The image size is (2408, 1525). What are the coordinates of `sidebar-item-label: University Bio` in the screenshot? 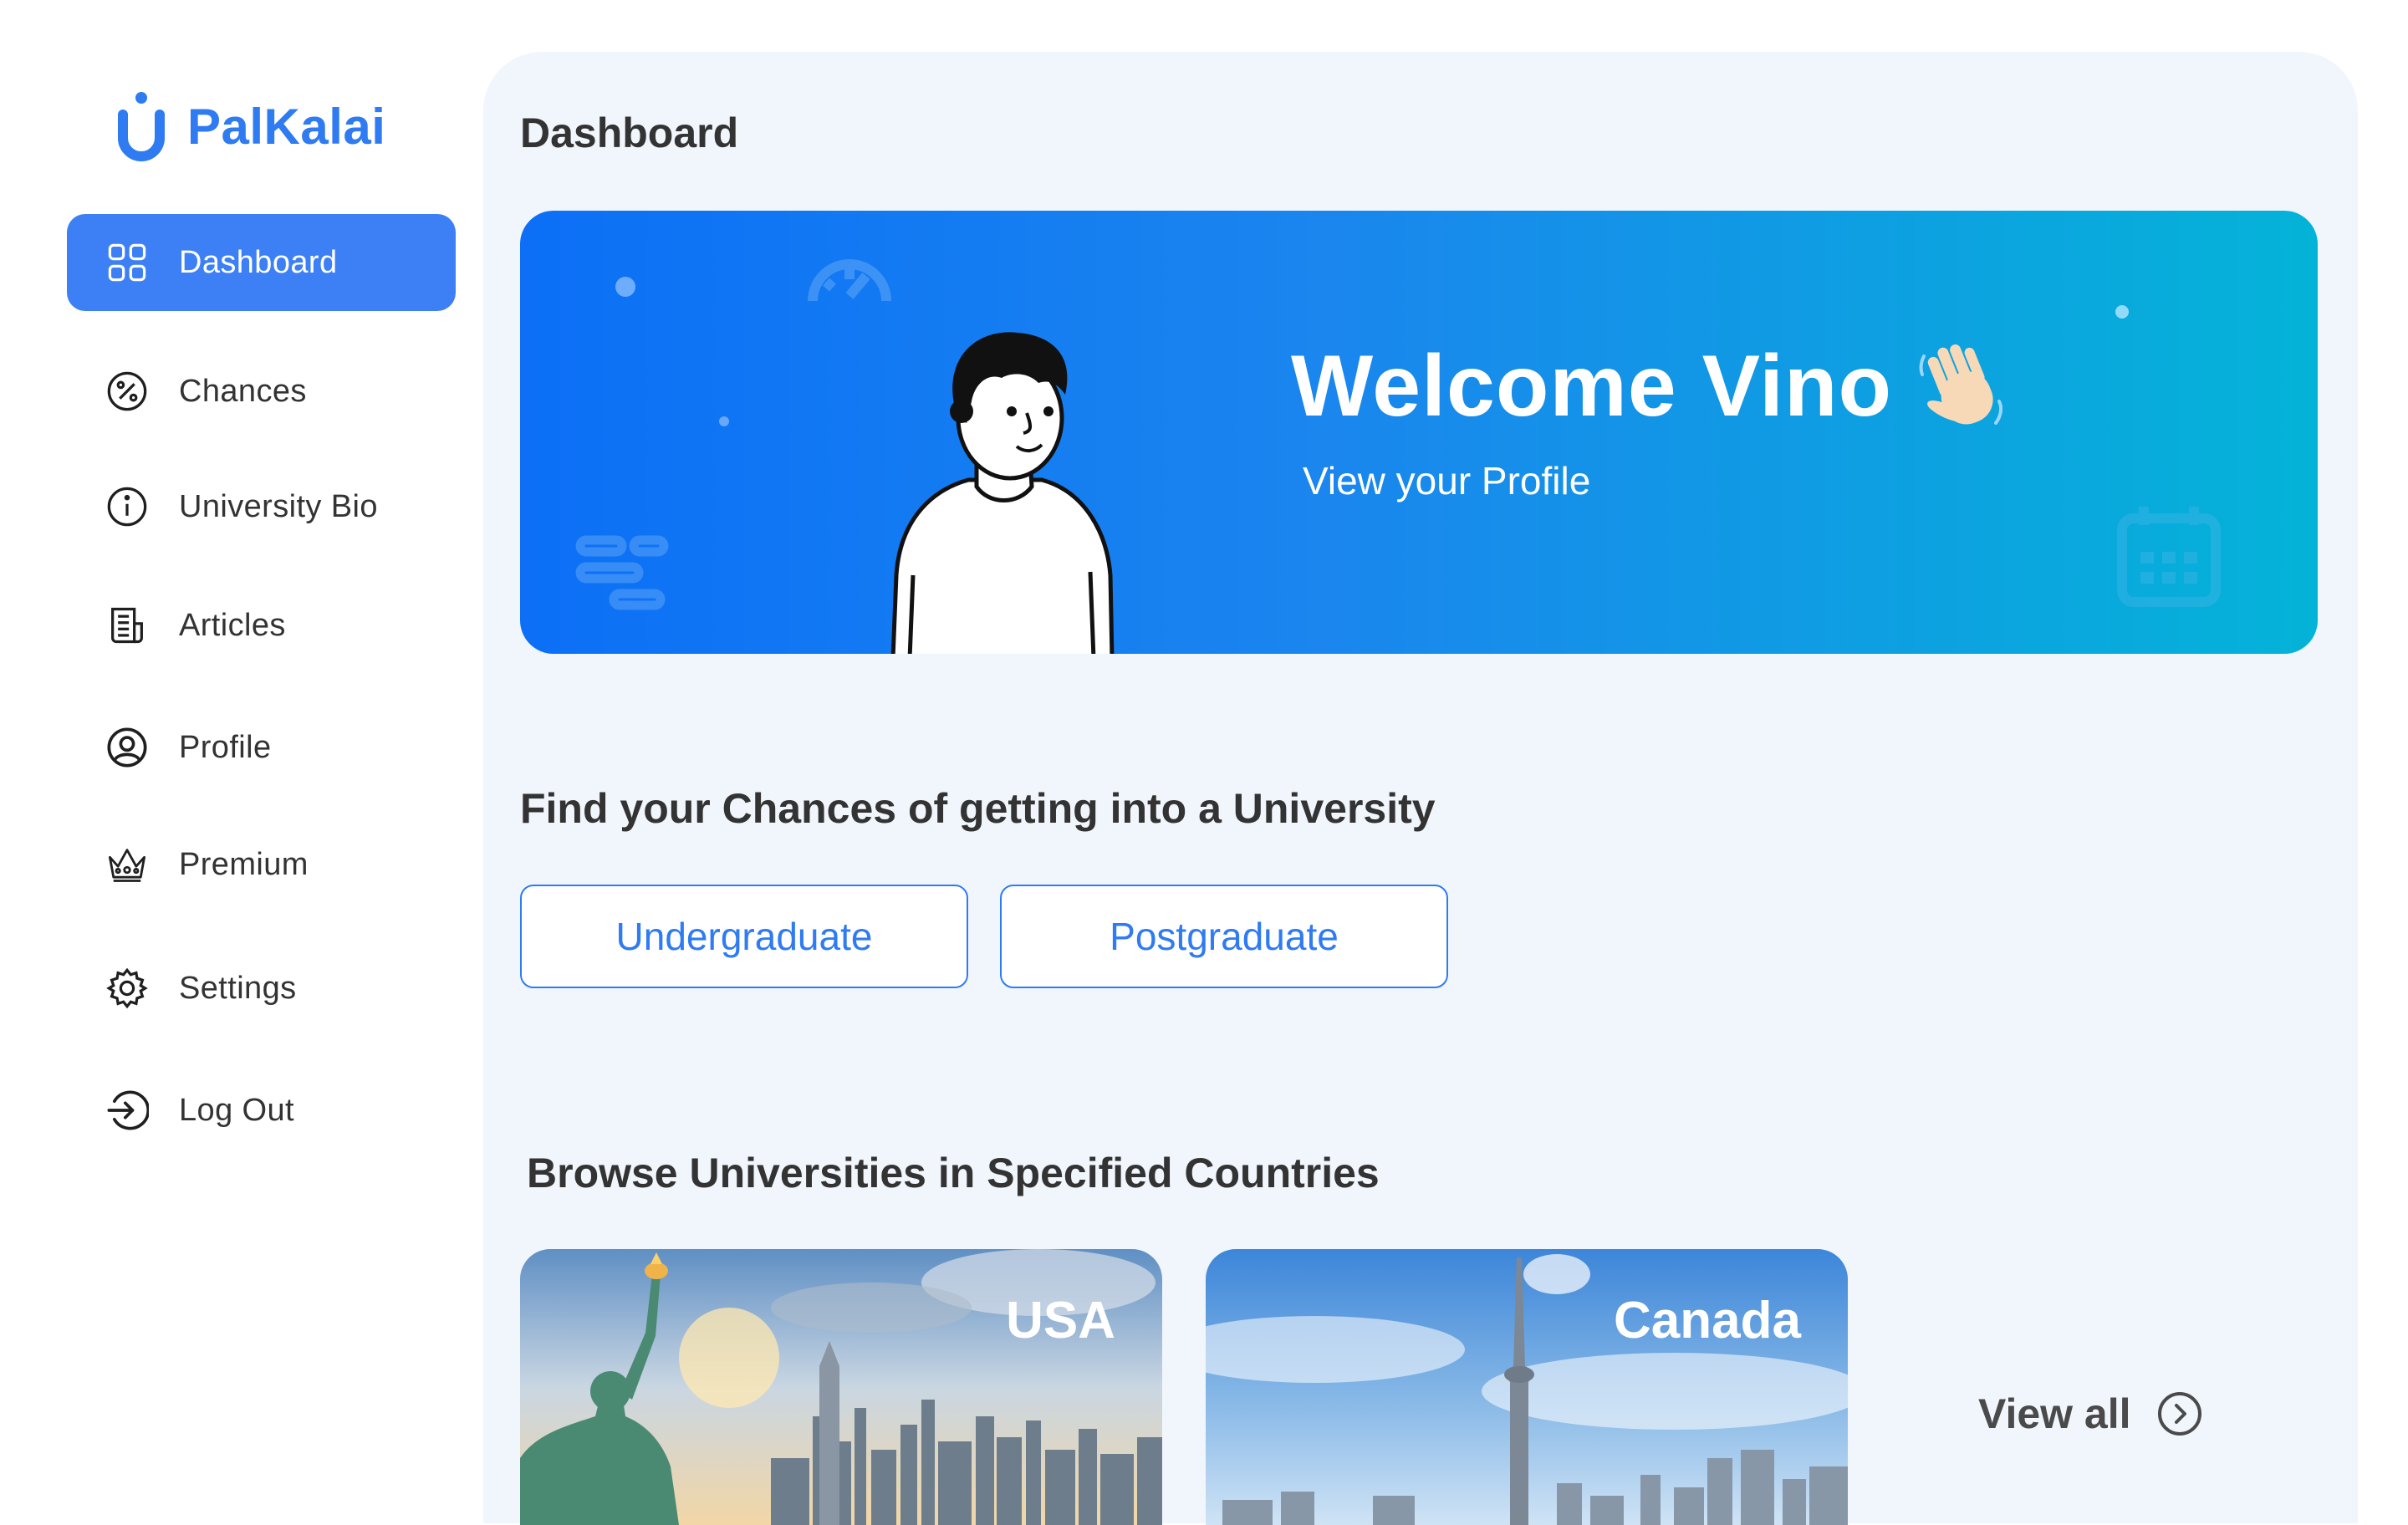 It's located at (279, 506).